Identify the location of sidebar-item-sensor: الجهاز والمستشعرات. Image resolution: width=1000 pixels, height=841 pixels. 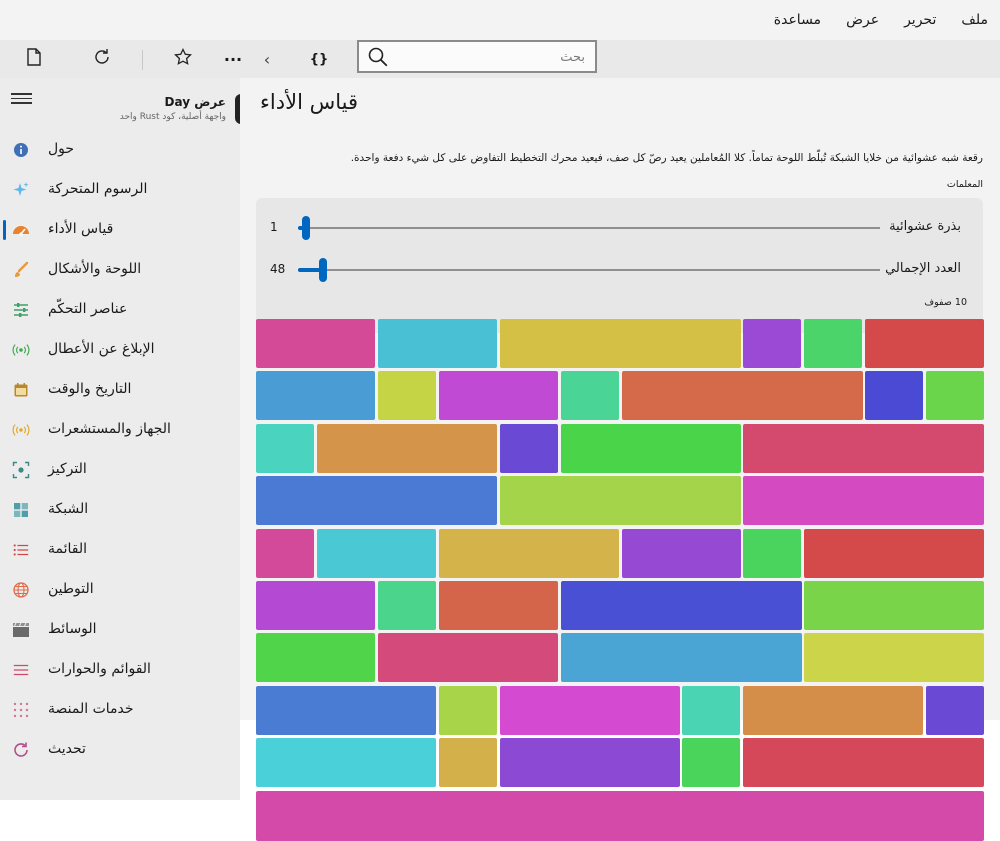
(120, 430).